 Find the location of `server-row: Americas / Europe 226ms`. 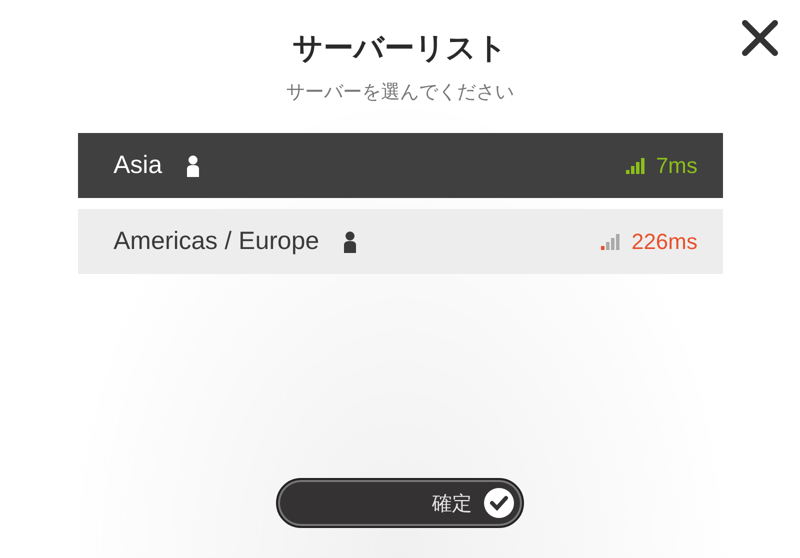

server-row: Americas / Europe 226ms is located at coordinates (400, 241).